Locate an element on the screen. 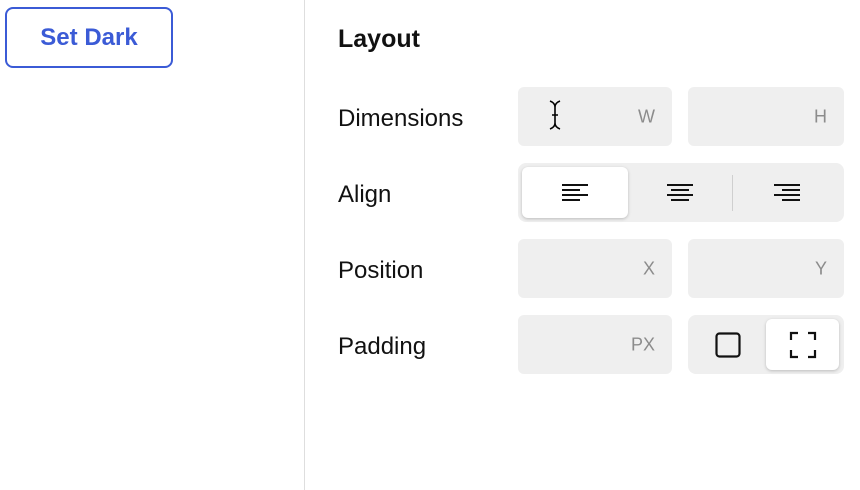 This screenshot has height=490, width=860. dimensions-label: Dimensions is located at coordinates (401, 118).